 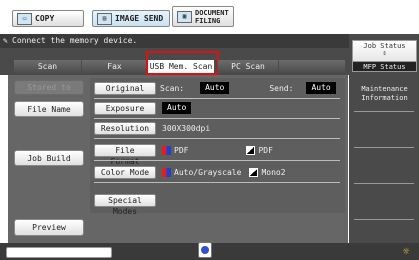 What do you see at coordinates (49, 109) in the screenshot?
I see `file-name-button: File Name` at bounding box center [49, 109].